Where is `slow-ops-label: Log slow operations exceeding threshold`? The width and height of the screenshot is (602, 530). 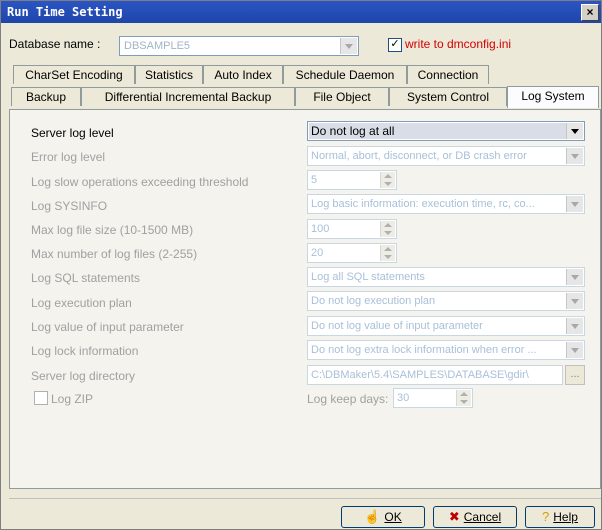 slow-ops-label: Log slow operations exceeding threshold is located at coordinates (140, 182).